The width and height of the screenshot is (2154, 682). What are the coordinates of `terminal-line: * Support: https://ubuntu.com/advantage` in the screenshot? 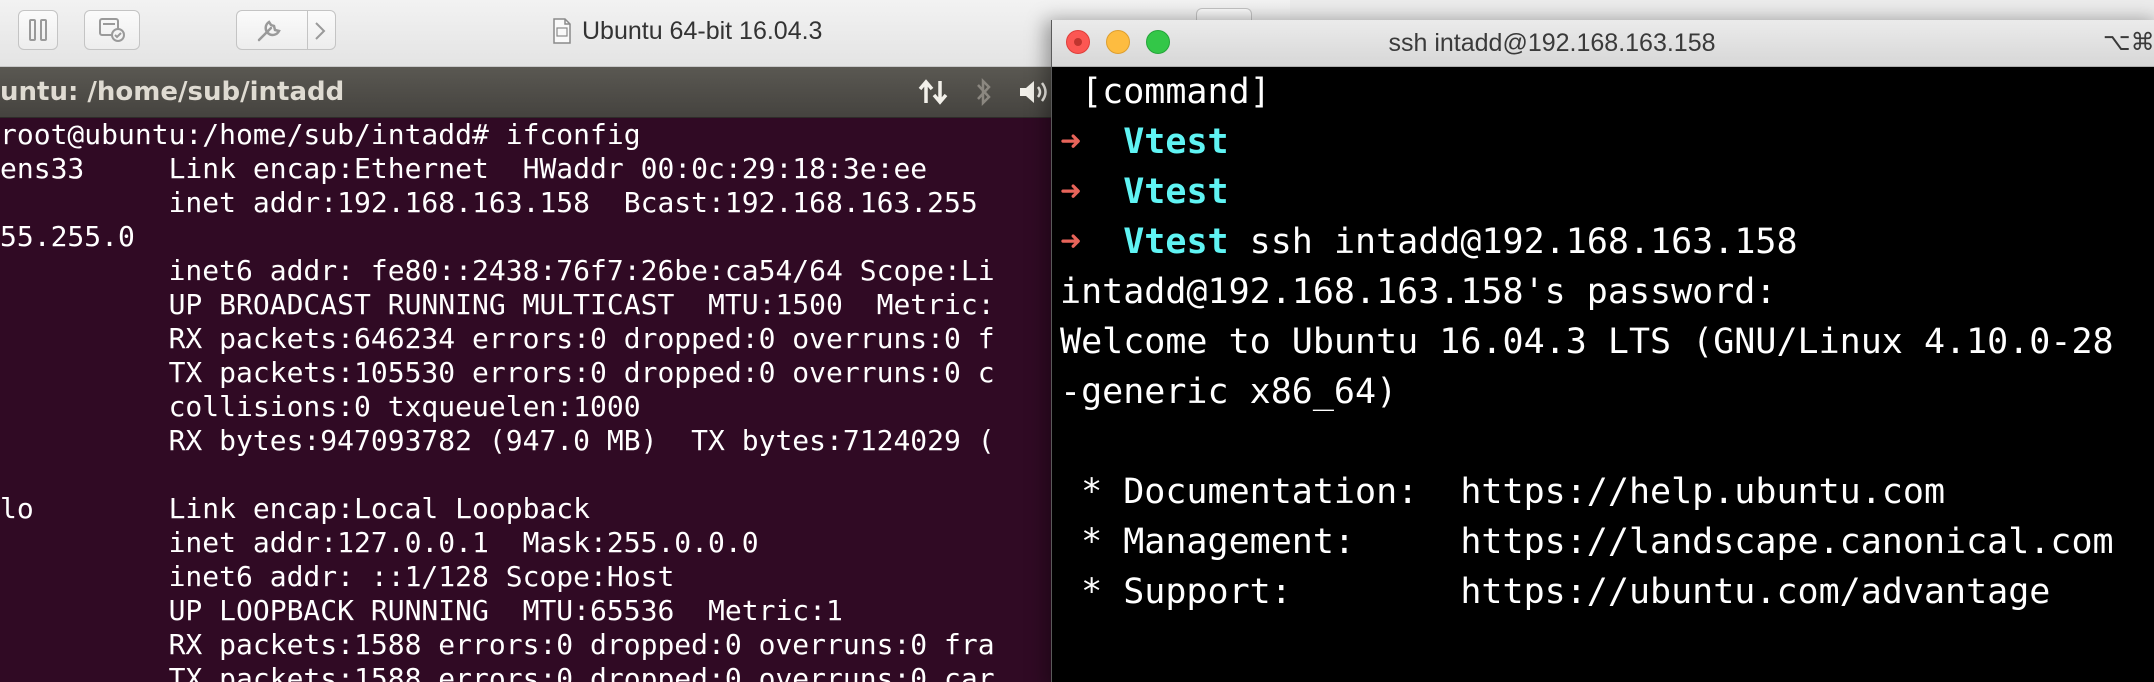 It's located at (1555, 592).